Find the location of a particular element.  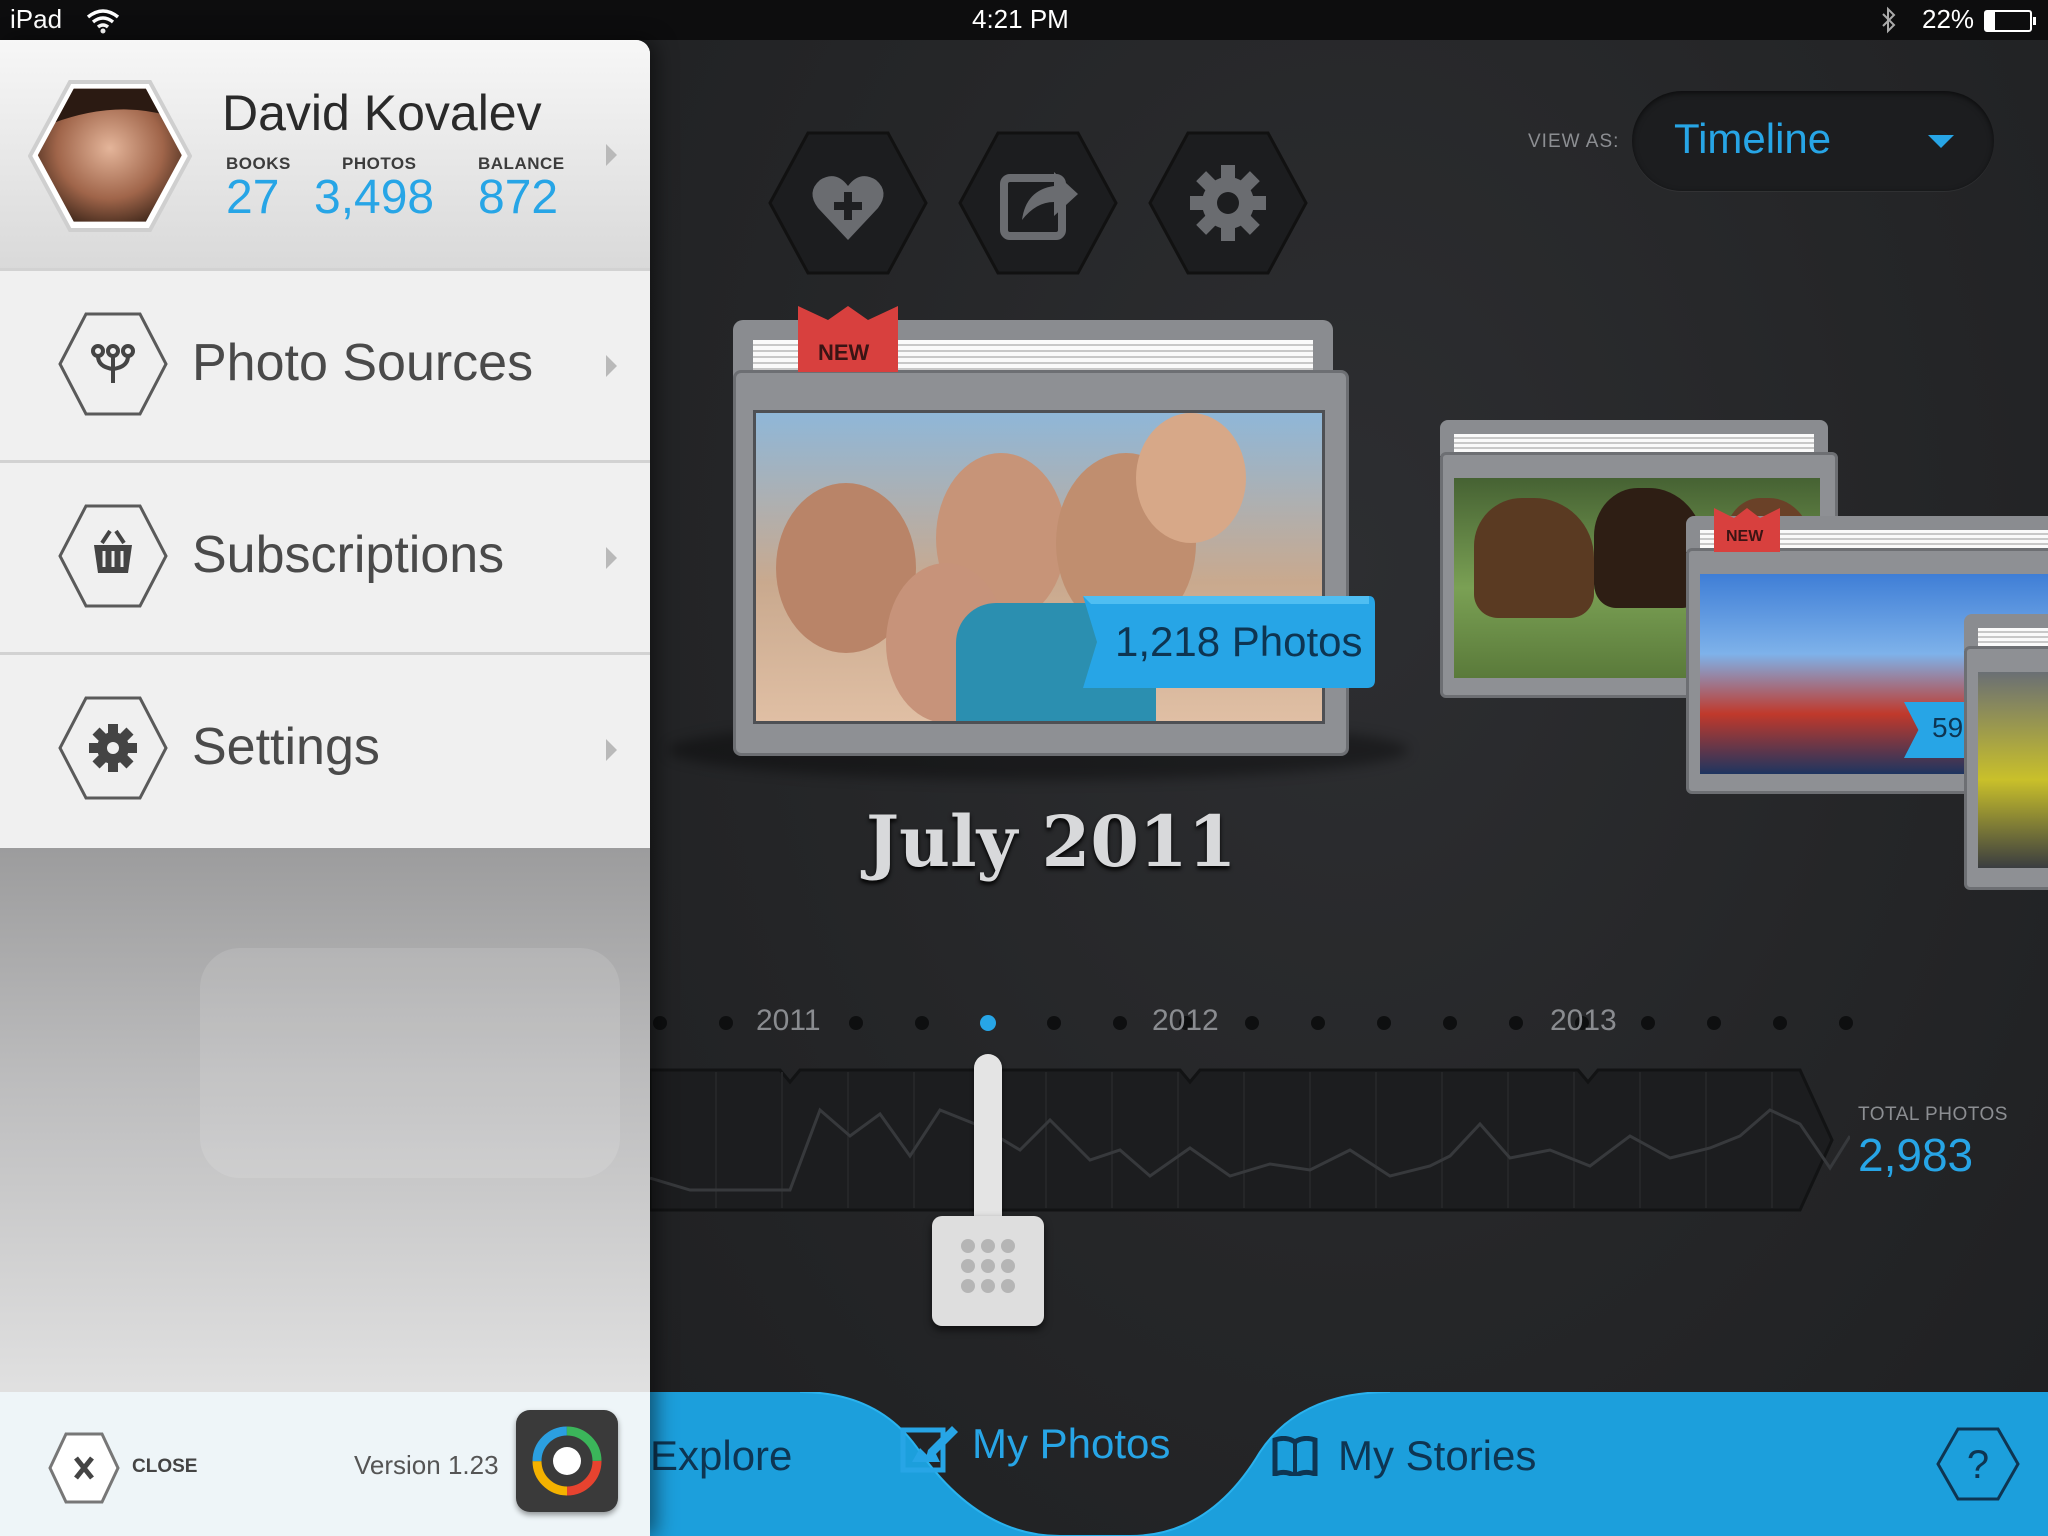

timeline-scrubber-stem is located at coordinates (988, 1144).